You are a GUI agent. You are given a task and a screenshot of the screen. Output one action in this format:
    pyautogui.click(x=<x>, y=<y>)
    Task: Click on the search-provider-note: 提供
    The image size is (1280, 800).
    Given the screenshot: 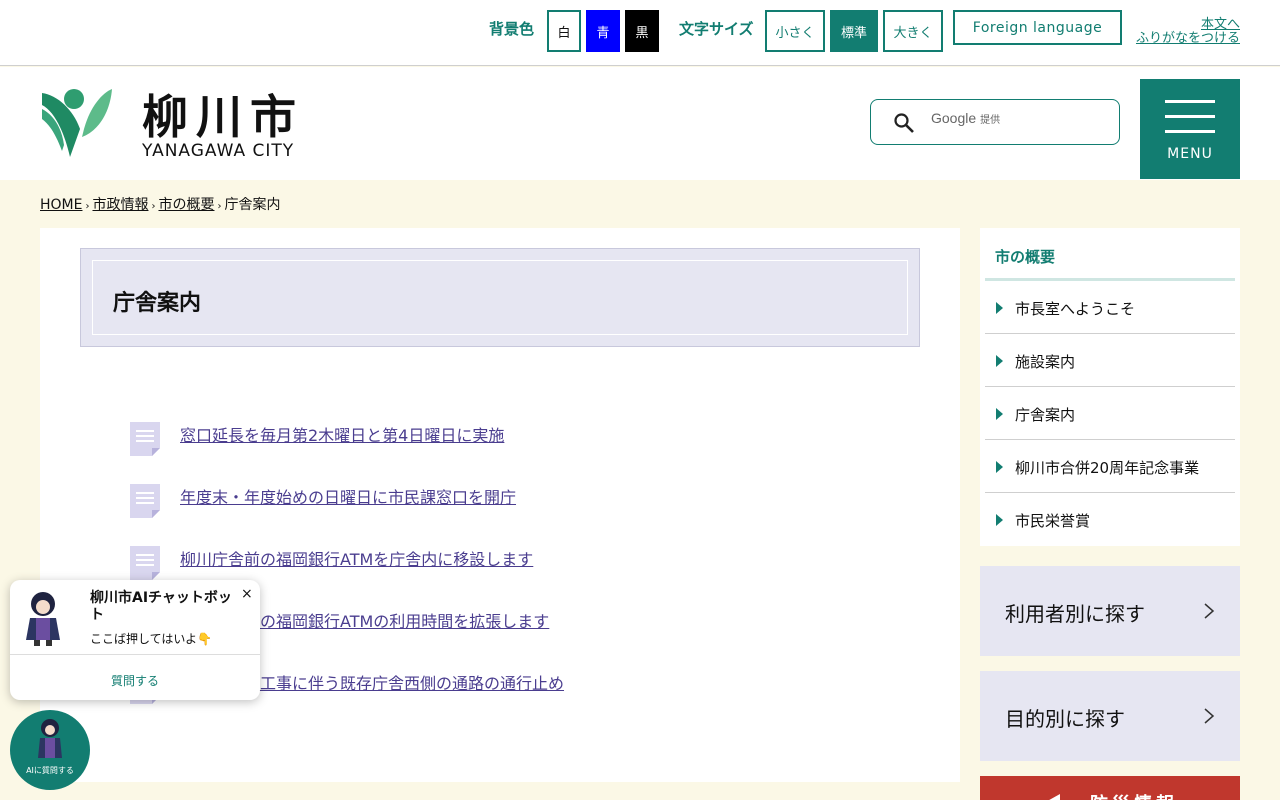 What is the action you would take?
    pyautogui.click(x=990, y=120)
    